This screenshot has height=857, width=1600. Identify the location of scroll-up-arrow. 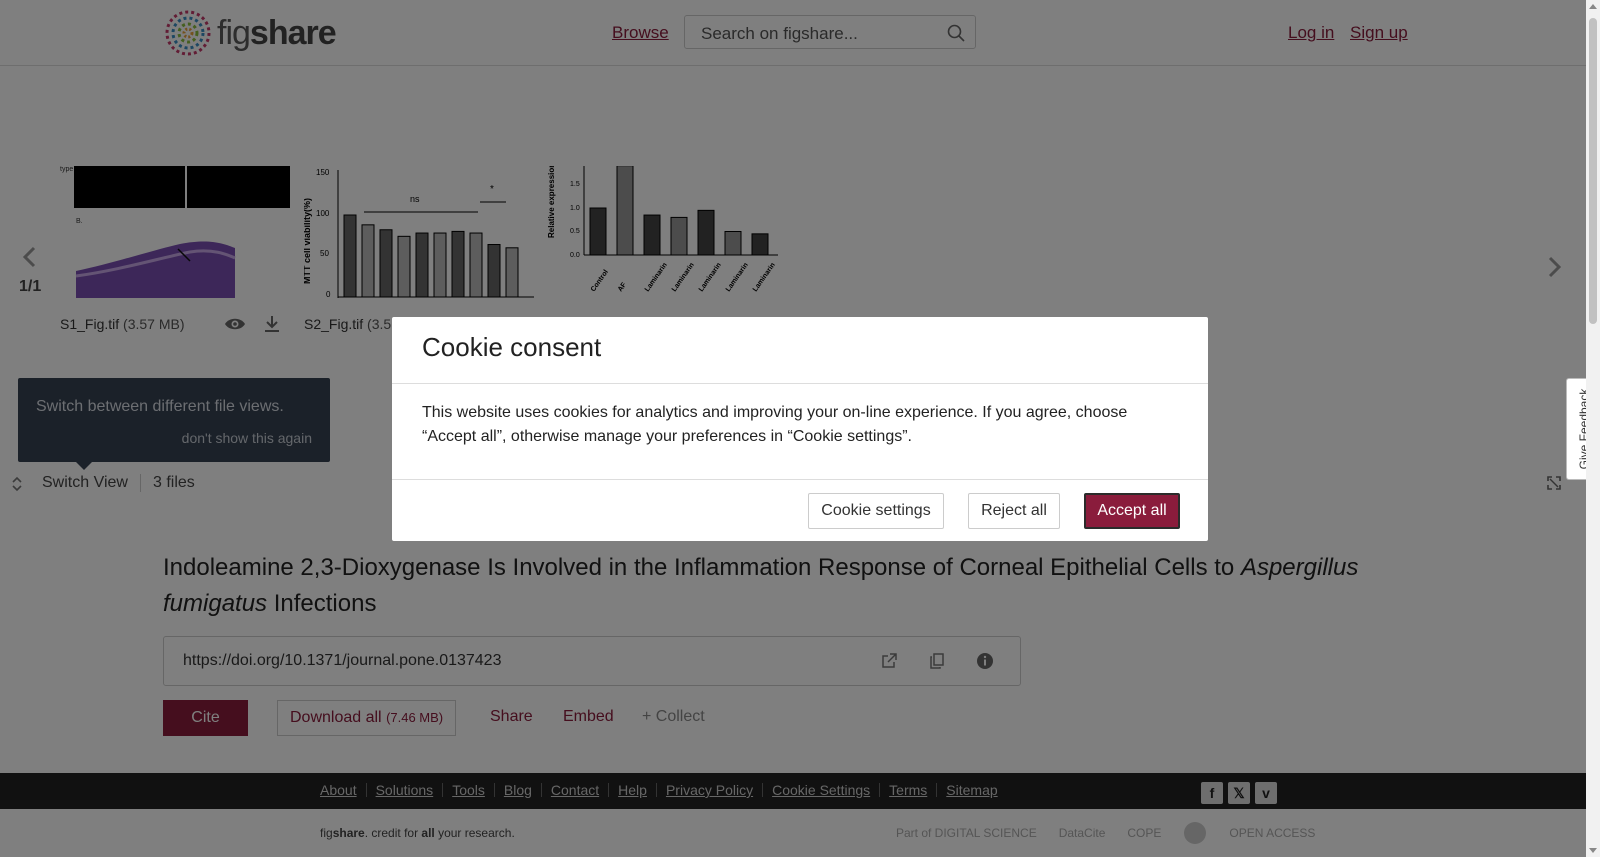
(1593, 6).